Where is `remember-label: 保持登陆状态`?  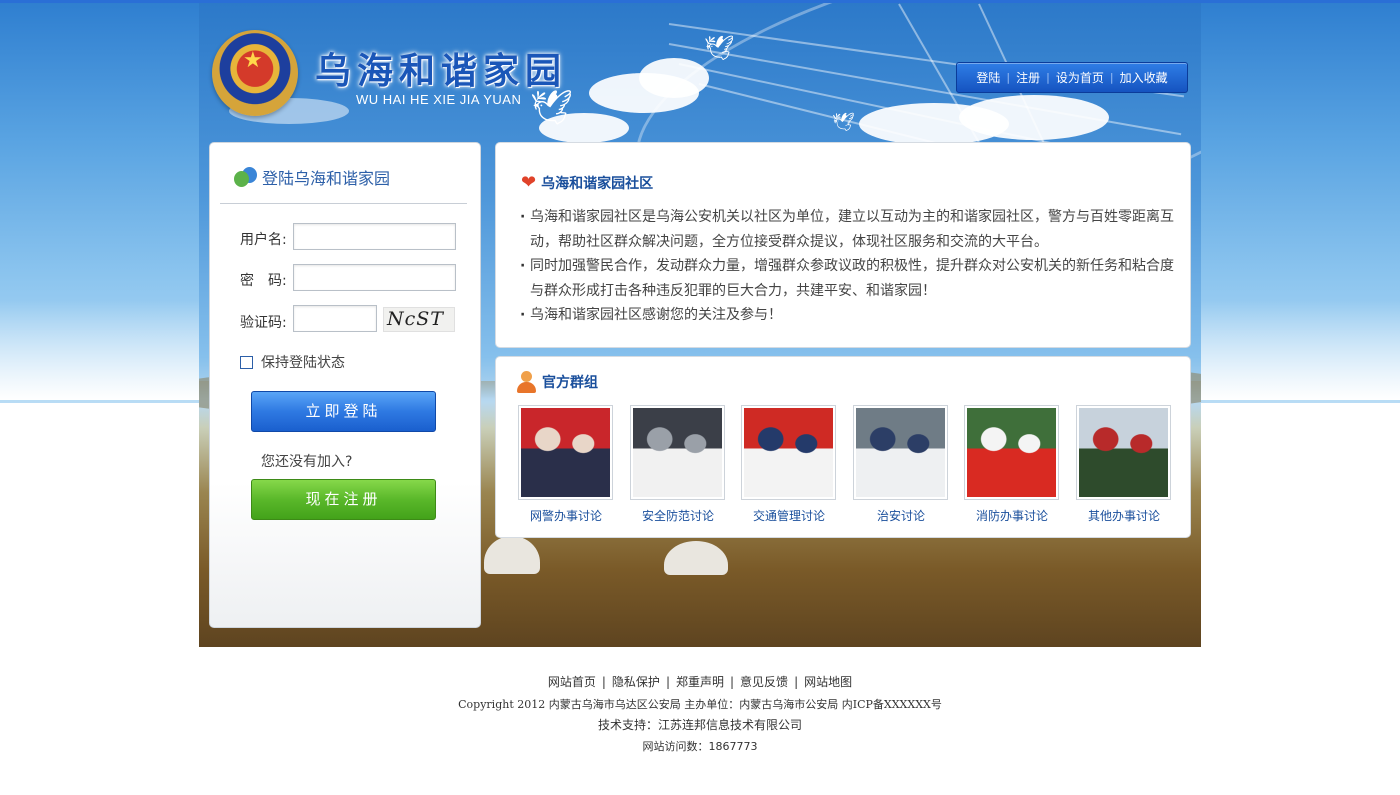
remember-label: 保持登陆状态 is located at coordinates (303, 363).